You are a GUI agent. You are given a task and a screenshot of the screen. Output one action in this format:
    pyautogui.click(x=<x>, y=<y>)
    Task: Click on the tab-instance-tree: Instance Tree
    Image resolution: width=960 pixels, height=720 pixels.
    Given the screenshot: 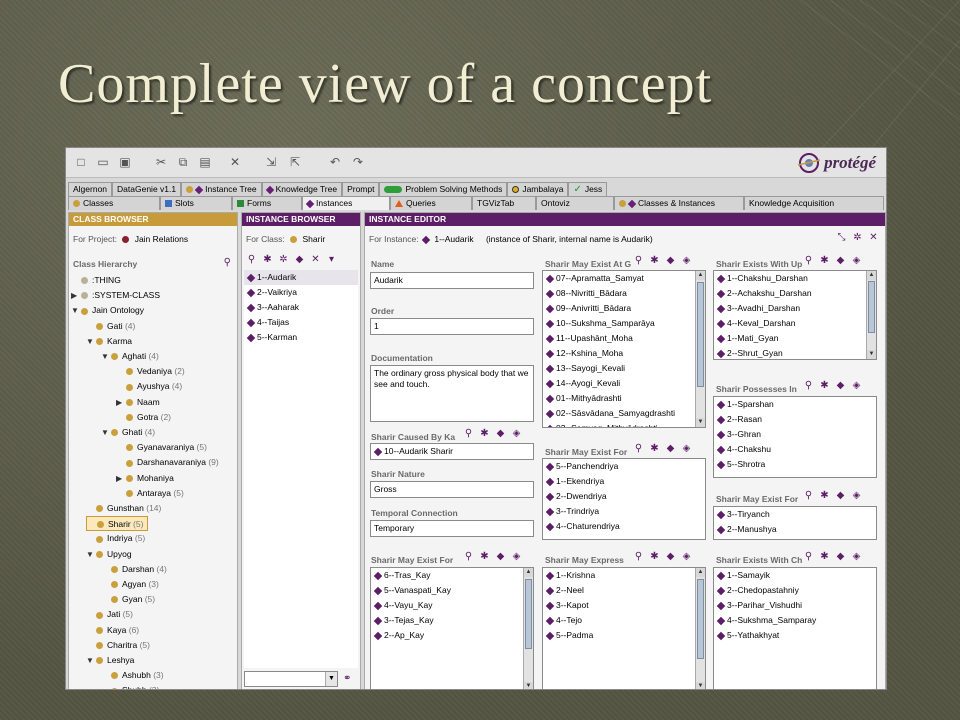 What is the action you would take?
    pyautogui.click(x=221, y=189)
    